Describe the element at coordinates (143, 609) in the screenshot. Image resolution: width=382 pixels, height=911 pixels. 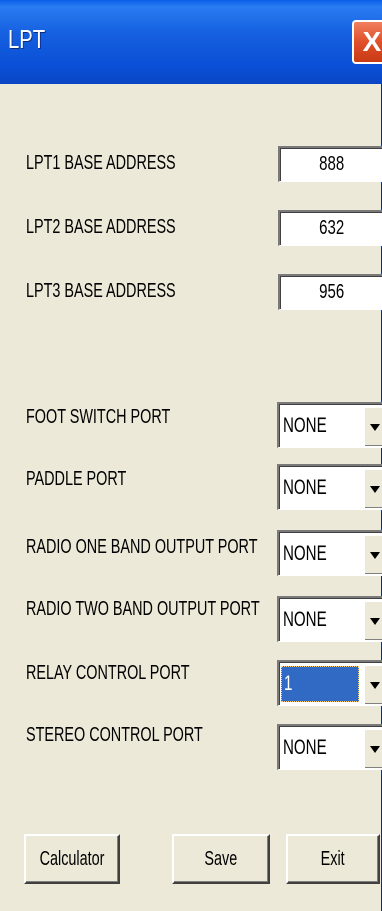
I see `radio-two-band-output-port-label: RADIO TWO BAND OUTPUT PORT` at that location.